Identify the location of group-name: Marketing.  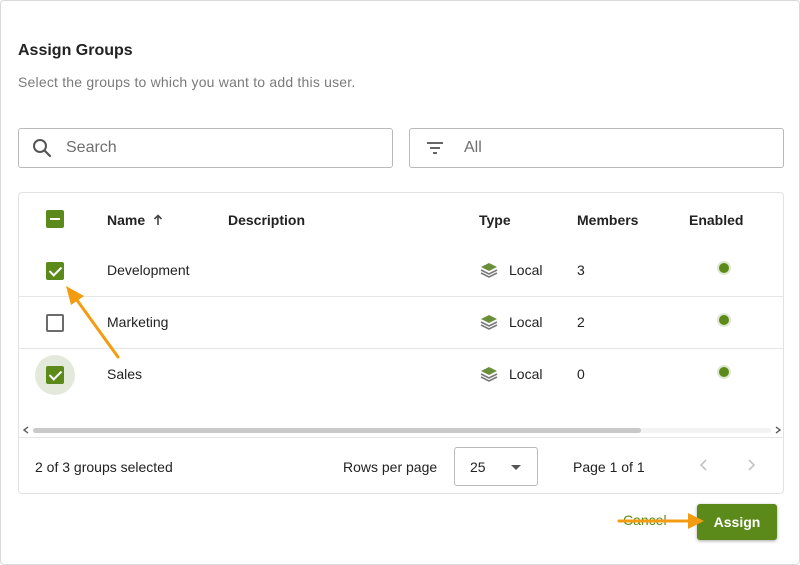
(138, 322).